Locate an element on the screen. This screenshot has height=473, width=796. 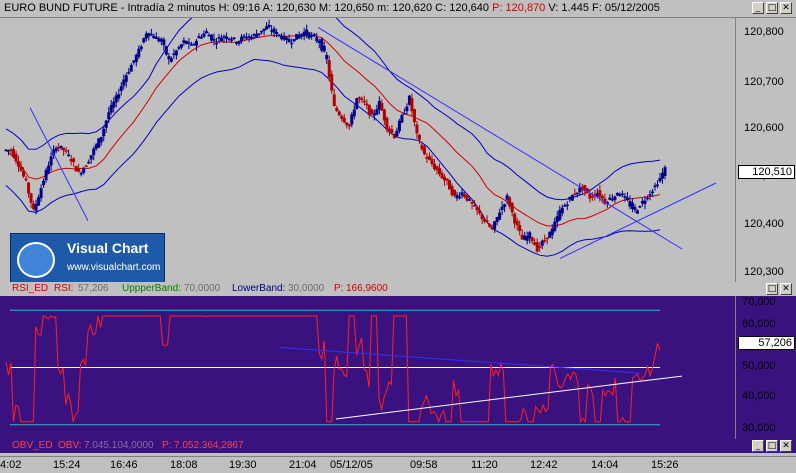
instrument-name: EURO BUND FUTURE is located at coordinates (61, 8).